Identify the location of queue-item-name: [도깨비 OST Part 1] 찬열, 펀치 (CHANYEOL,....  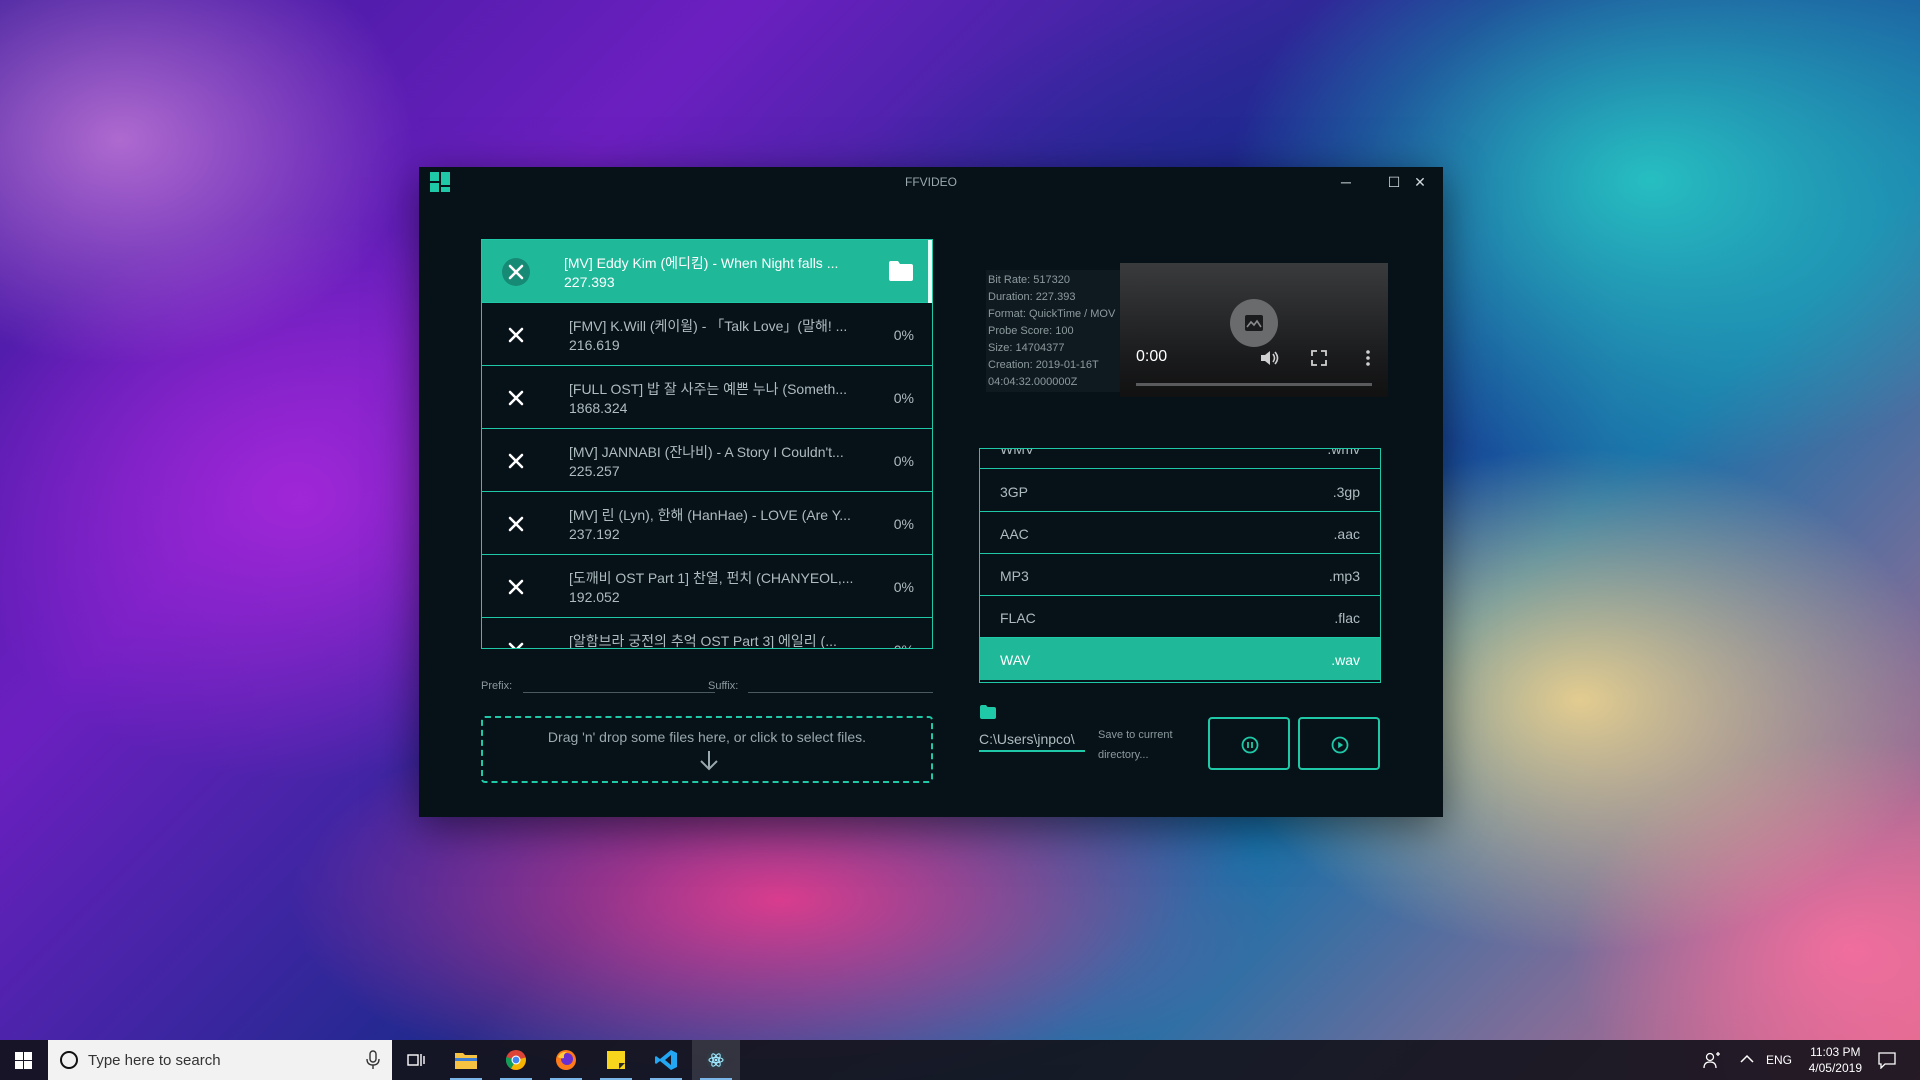
(711, 578).